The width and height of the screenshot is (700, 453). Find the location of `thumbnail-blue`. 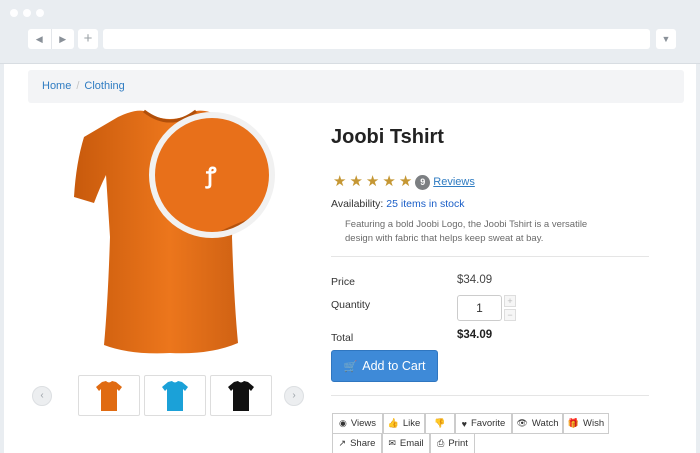

thumbnail-blue is located at coordinates (175, 395).